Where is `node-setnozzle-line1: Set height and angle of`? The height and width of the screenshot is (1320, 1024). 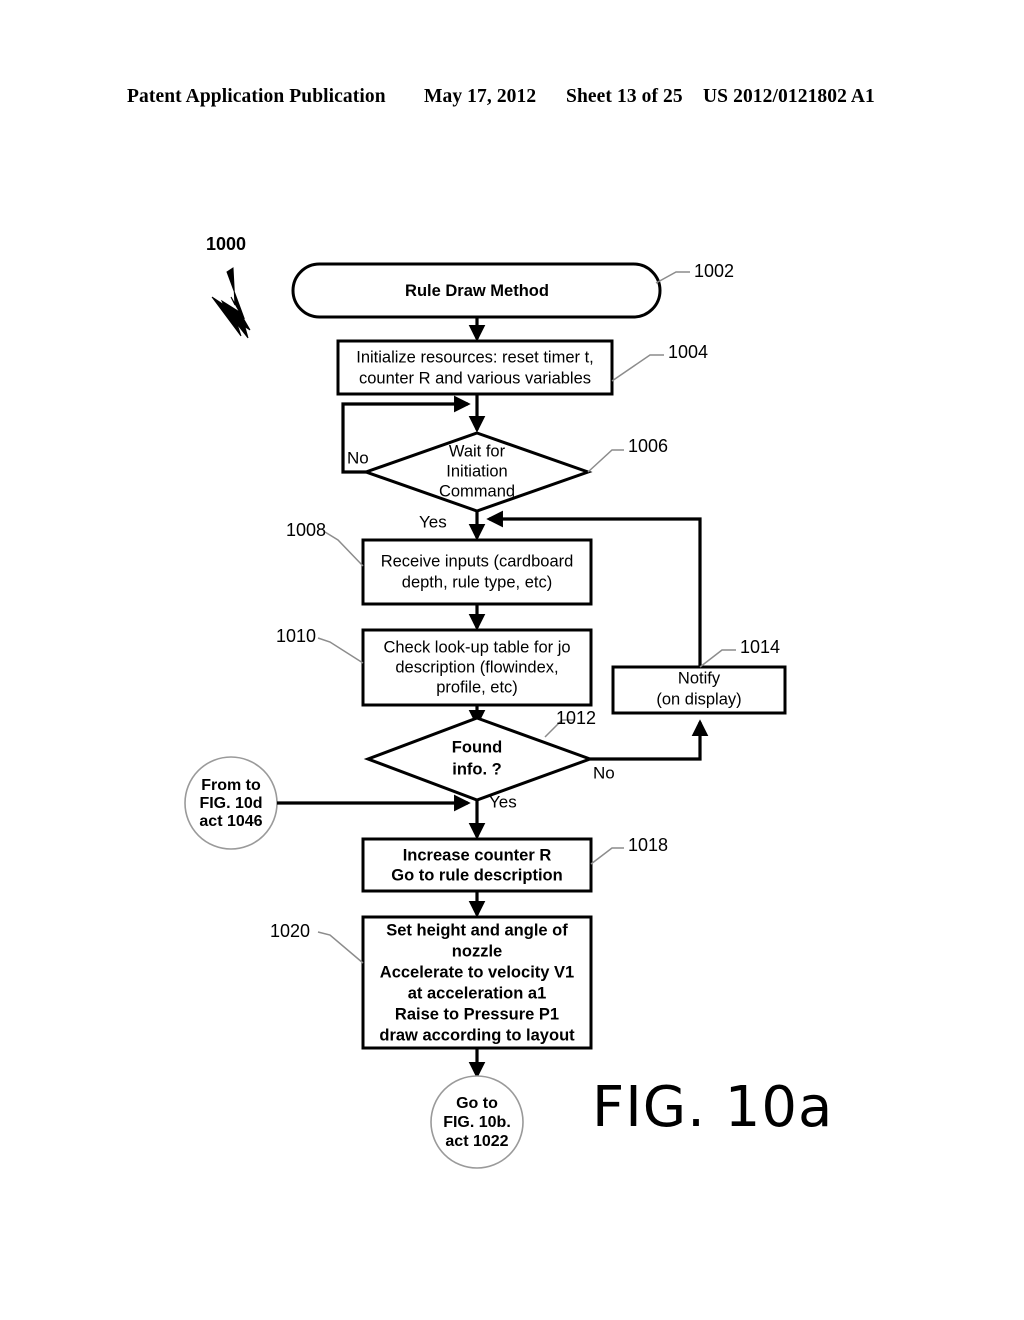
node-setnozzle-line1: Set height and angle of is located at coordinates (477, 930).